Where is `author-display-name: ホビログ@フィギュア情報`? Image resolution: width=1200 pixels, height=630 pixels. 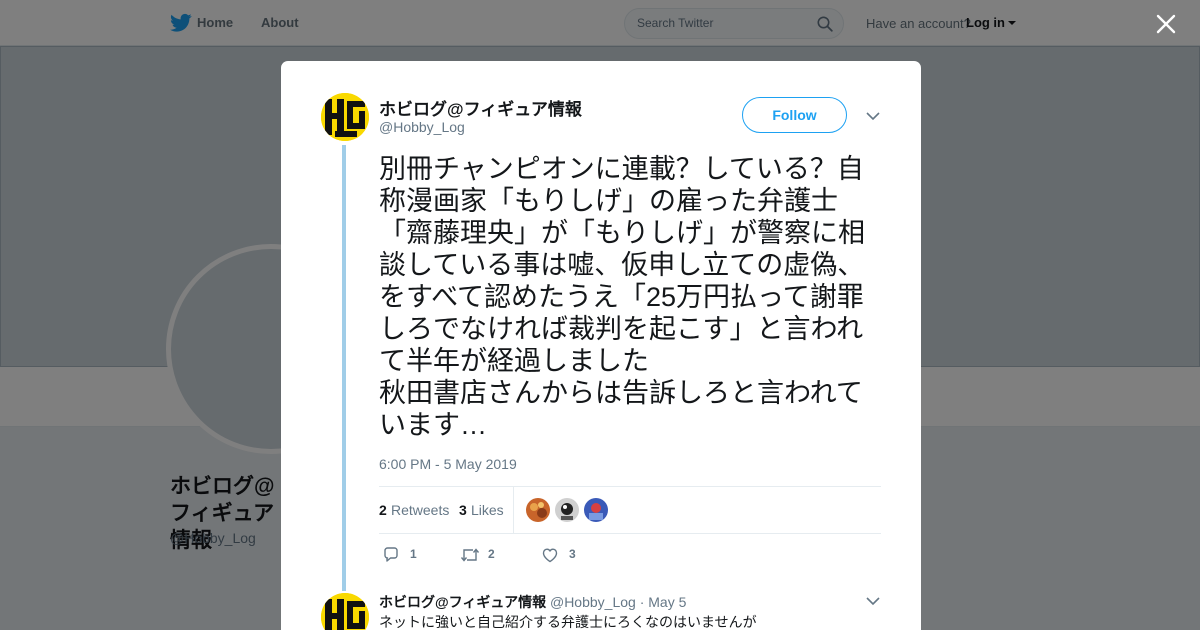 author-display-name: ホビログ@フィギュア情報 is located at coordinates (480, 107).